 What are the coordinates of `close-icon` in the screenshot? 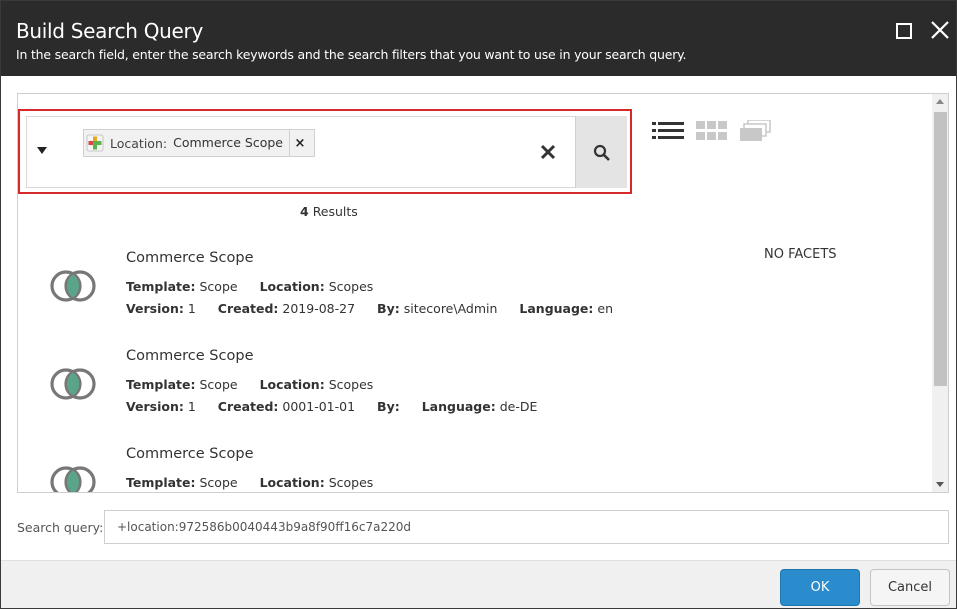 It's located at (940, 30).